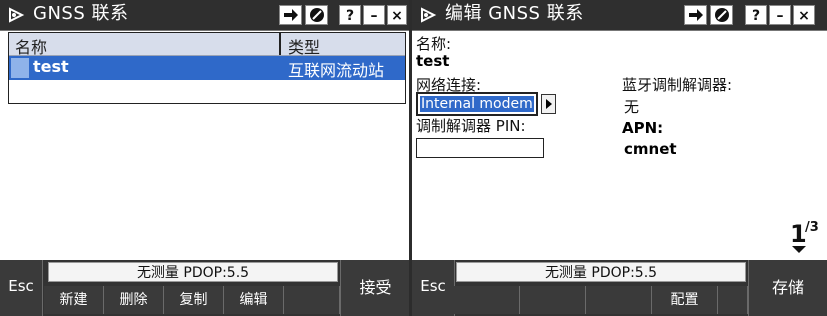 This screenshot has height=316, width=827. I want to click on modem-pin-label: 调制解调器 PIN:, so click(471, 126).